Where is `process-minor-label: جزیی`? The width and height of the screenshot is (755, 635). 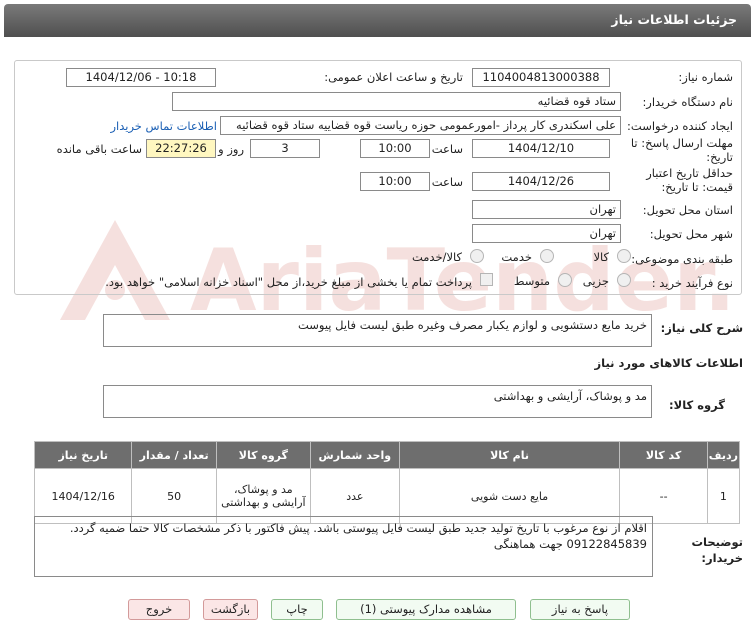 process-minor-label: جزیی is located at coordinates (595, 281).